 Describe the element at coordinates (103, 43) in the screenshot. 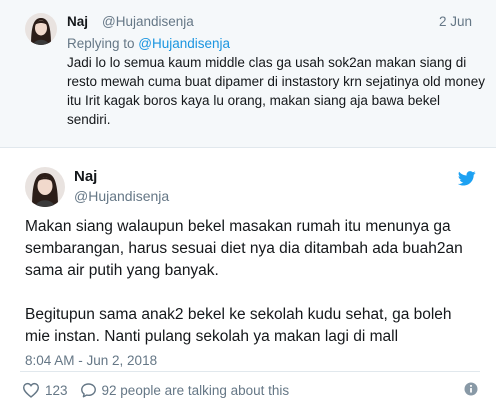

I see `replying-to-label: Replying to` at that location.